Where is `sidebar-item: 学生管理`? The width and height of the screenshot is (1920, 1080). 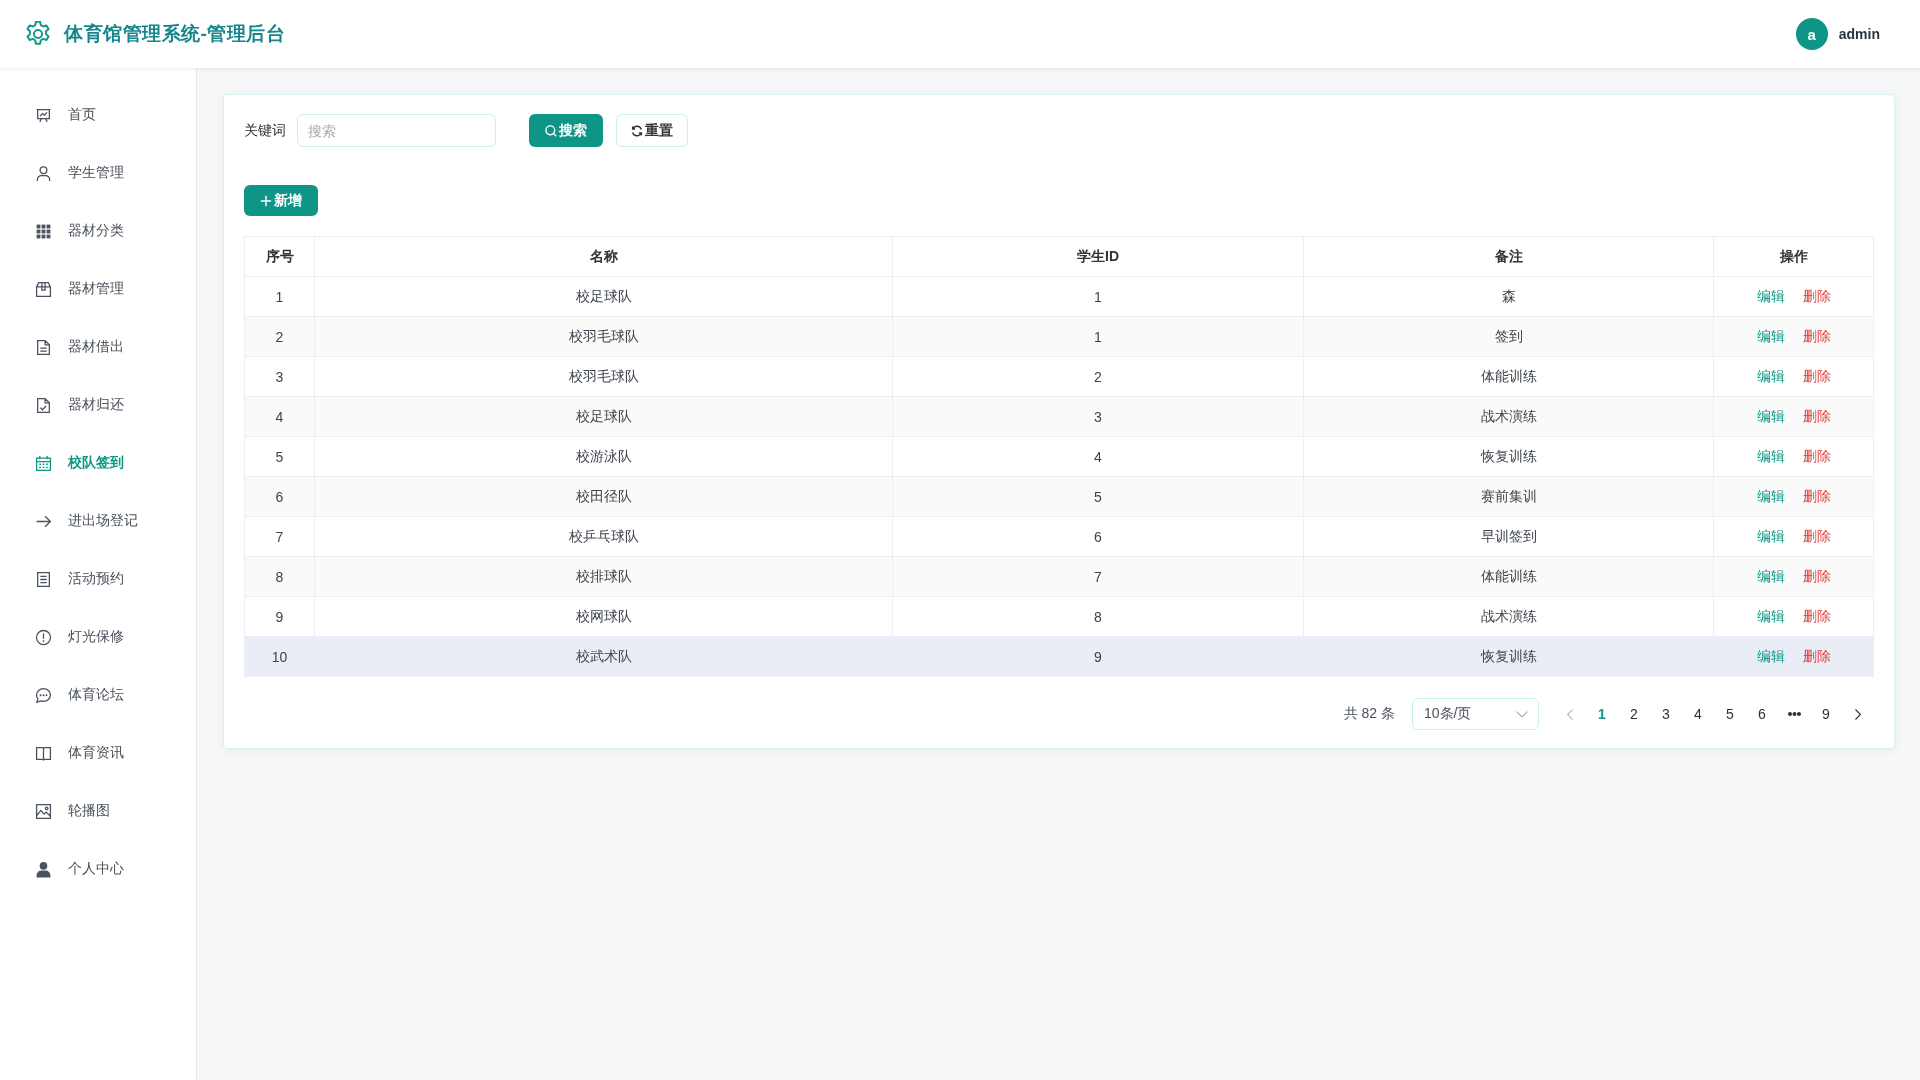
sidebar-item: 学生管理 is located at coordinates (98, 173).